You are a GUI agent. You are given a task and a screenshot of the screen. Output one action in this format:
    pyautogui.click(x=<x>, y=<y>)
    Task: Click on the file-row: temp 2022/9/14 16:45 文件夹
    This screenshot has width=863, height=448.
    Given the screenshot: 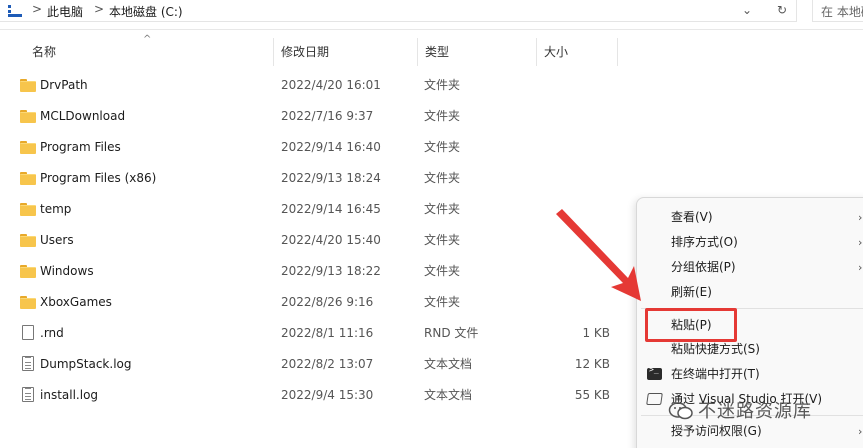 What is the action you would take?
    pyautogui.click(x=318, y=209)
    